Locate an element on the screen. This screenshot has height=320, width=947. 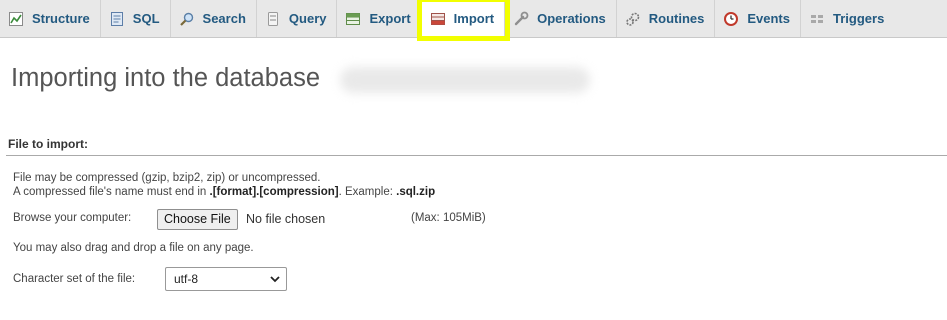
tab-import: Import is located at coordinates (463, 20).